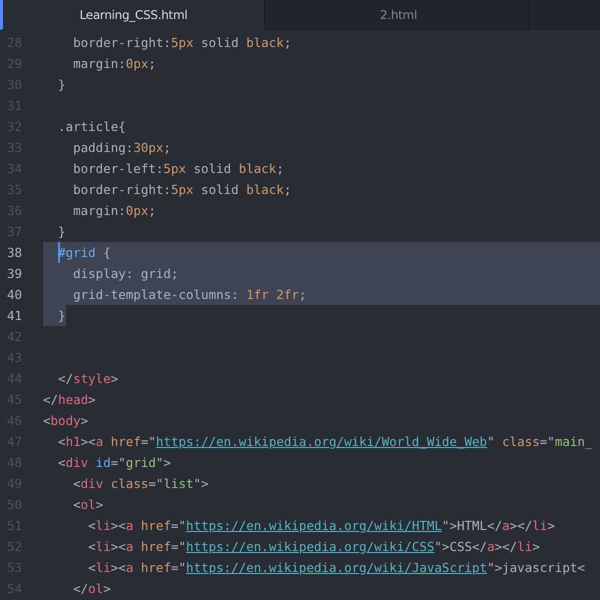  Describe the element at coordinates (325, 442) in the screenshot. I see `code-line: <h1><a href="https://en.wikipedia.org/wiki/World_Wide_Web" class="main_` at that location.